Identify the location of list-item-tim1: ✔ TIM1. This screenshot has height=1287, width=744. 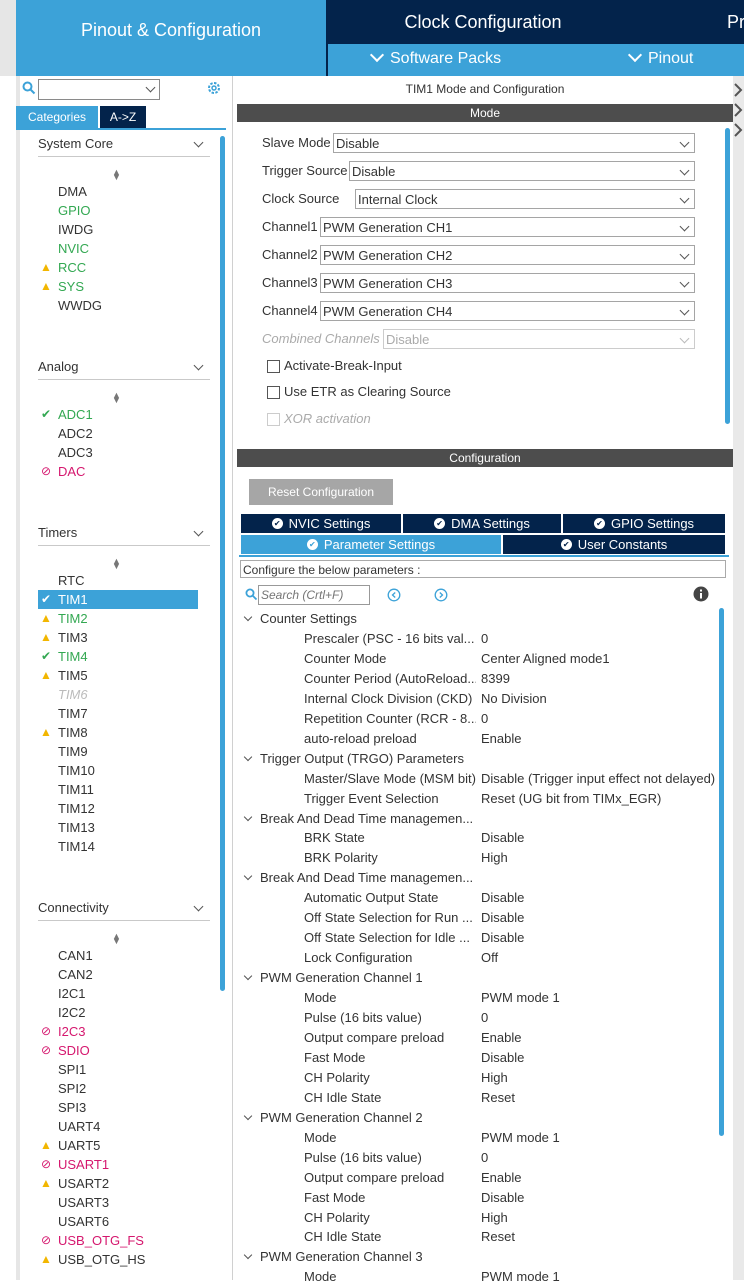
(118, 599).